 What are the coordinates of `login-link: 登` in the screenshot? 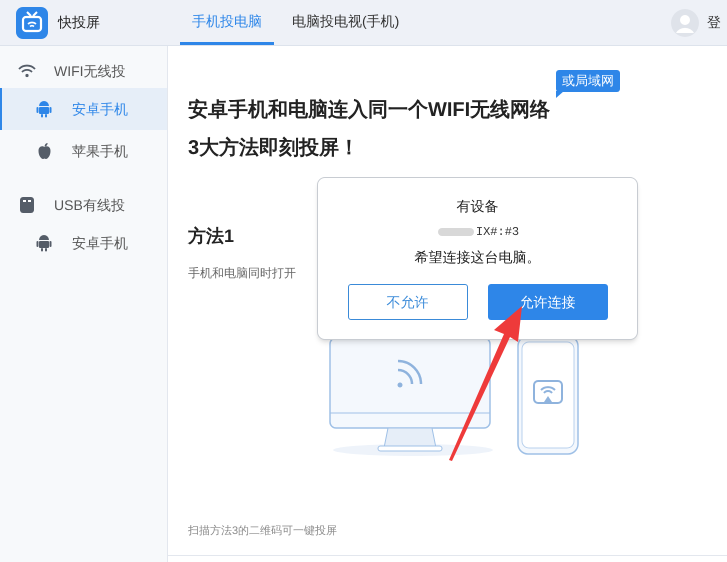 It's located at (714, 22).